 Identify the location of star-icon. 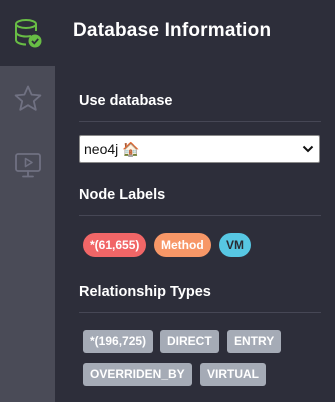
(28, 99).